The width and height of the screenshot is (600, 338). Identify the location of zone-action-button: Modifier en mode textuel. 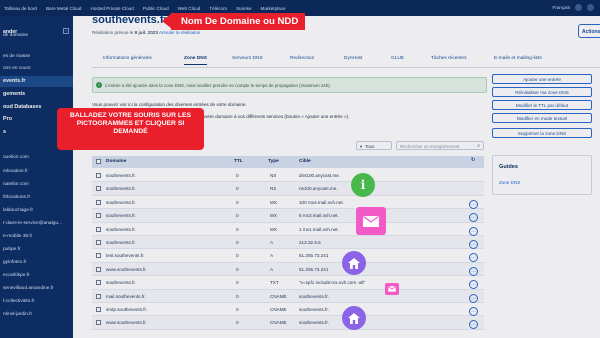
(542, 118).